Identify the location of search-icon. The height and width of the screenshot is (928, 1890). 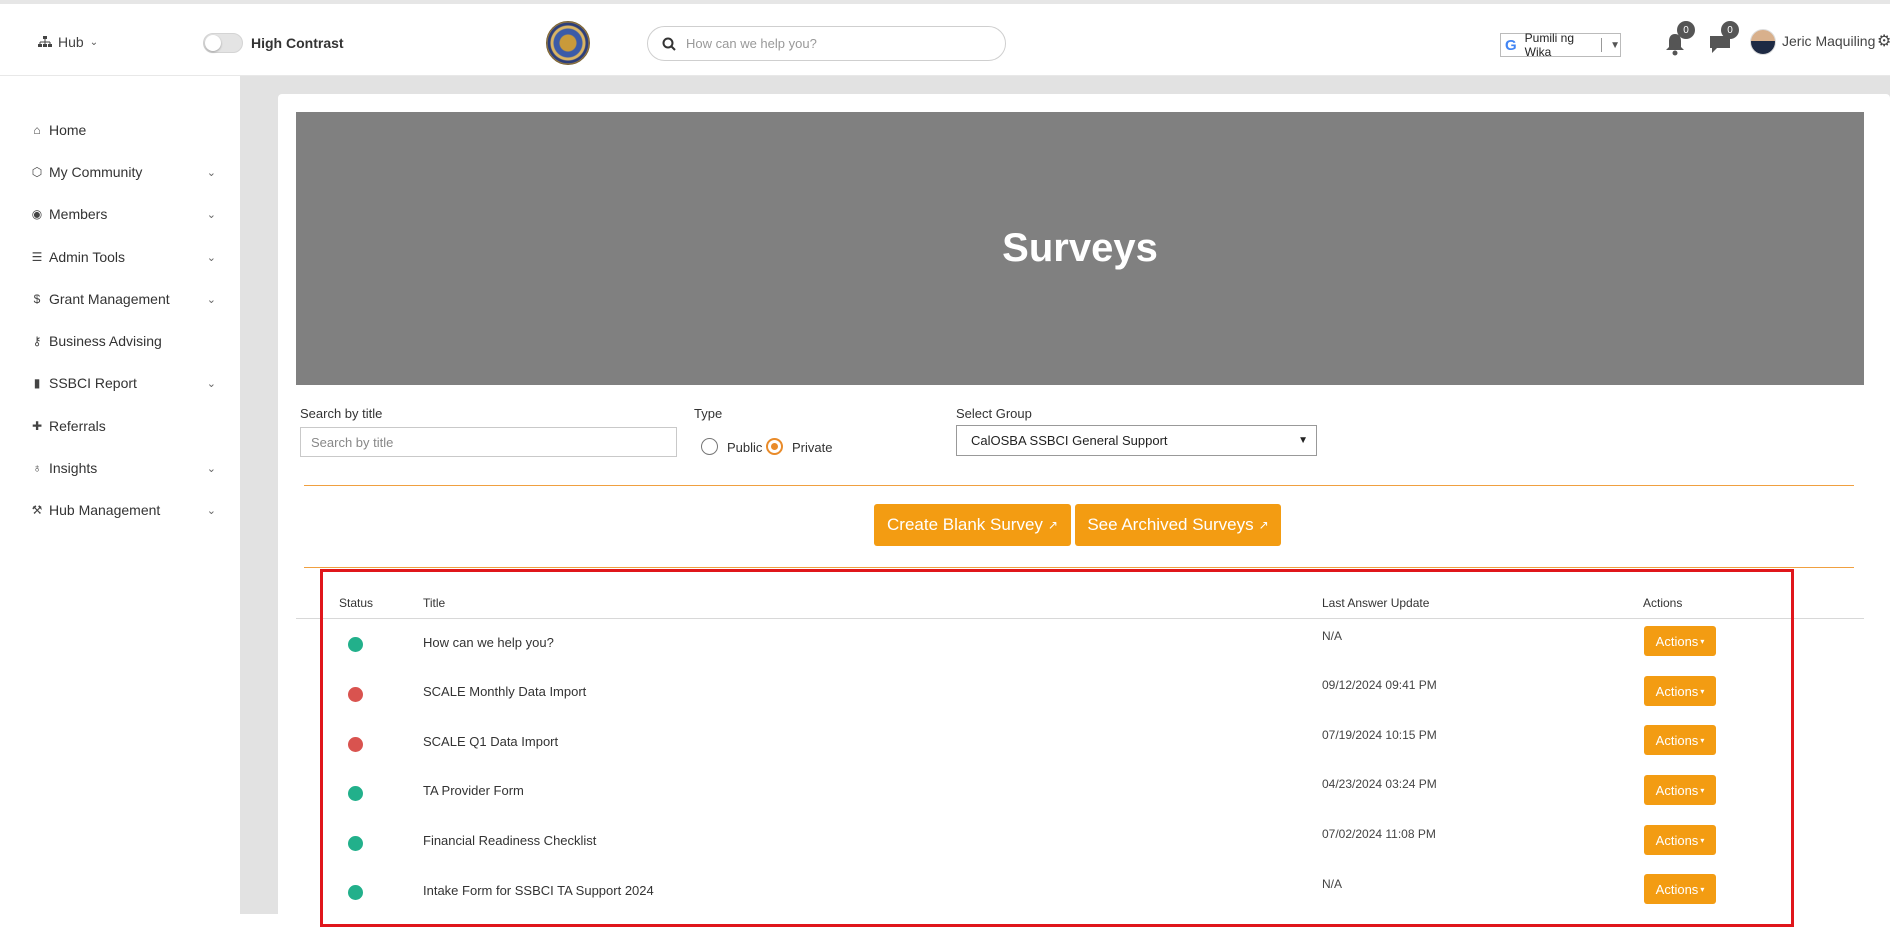
(669, 44).